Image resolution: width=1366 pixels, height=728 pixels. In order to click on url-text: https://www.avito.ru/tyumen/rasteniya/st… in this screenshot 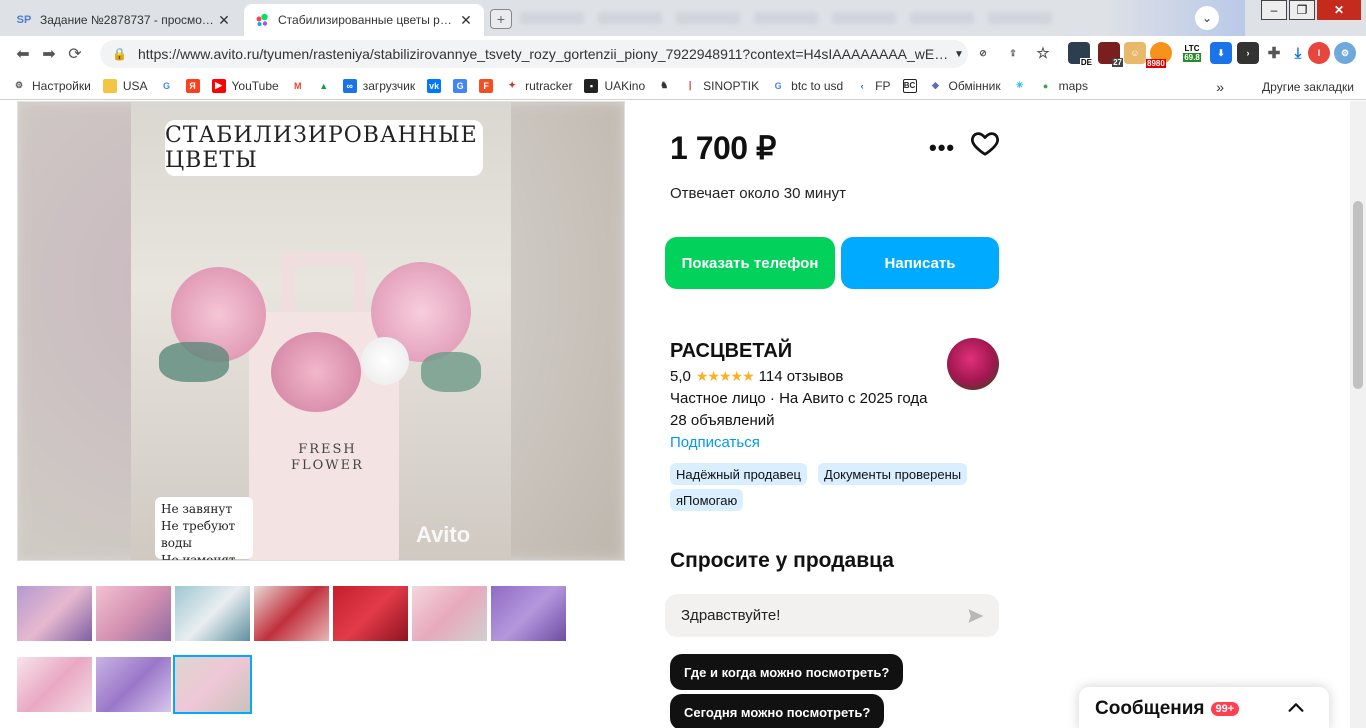, I will do `click(544, 54)`.